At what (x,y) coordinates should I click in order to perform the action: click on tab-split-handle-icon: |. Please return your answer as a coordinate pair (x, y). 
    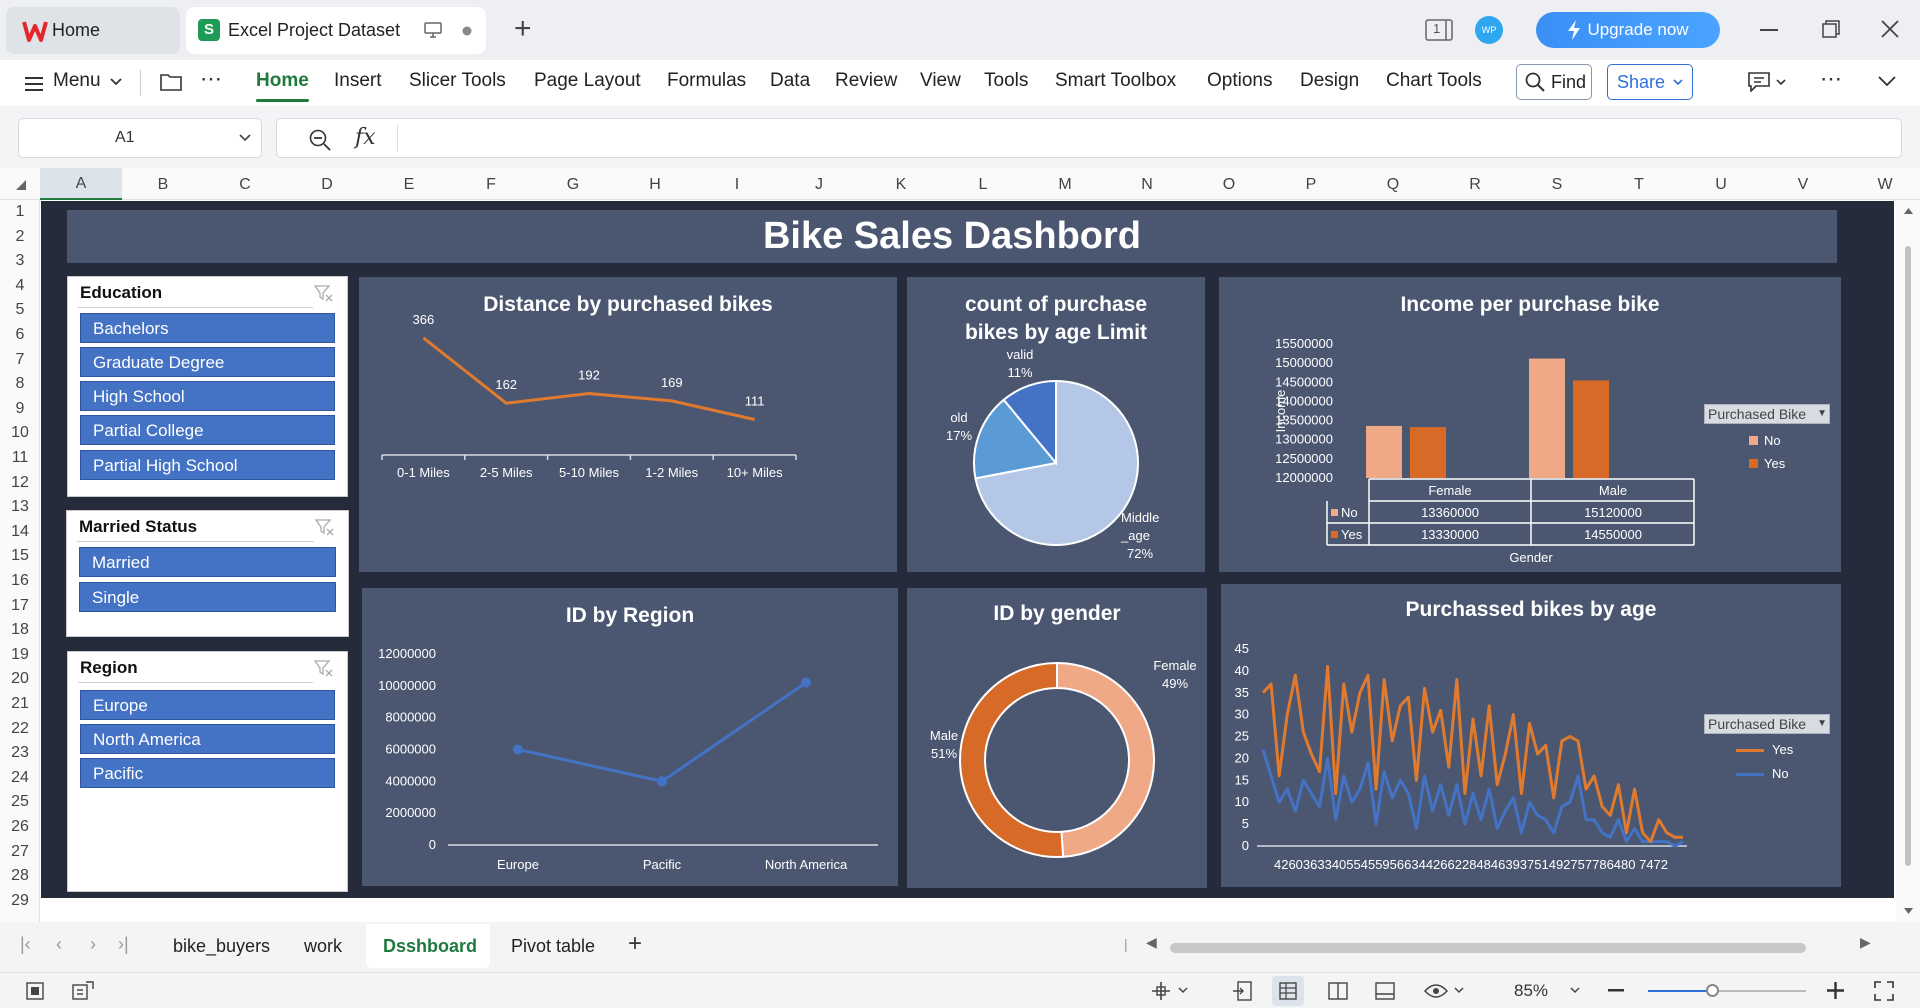
    Looking at the image, I should click on (1126, 944).